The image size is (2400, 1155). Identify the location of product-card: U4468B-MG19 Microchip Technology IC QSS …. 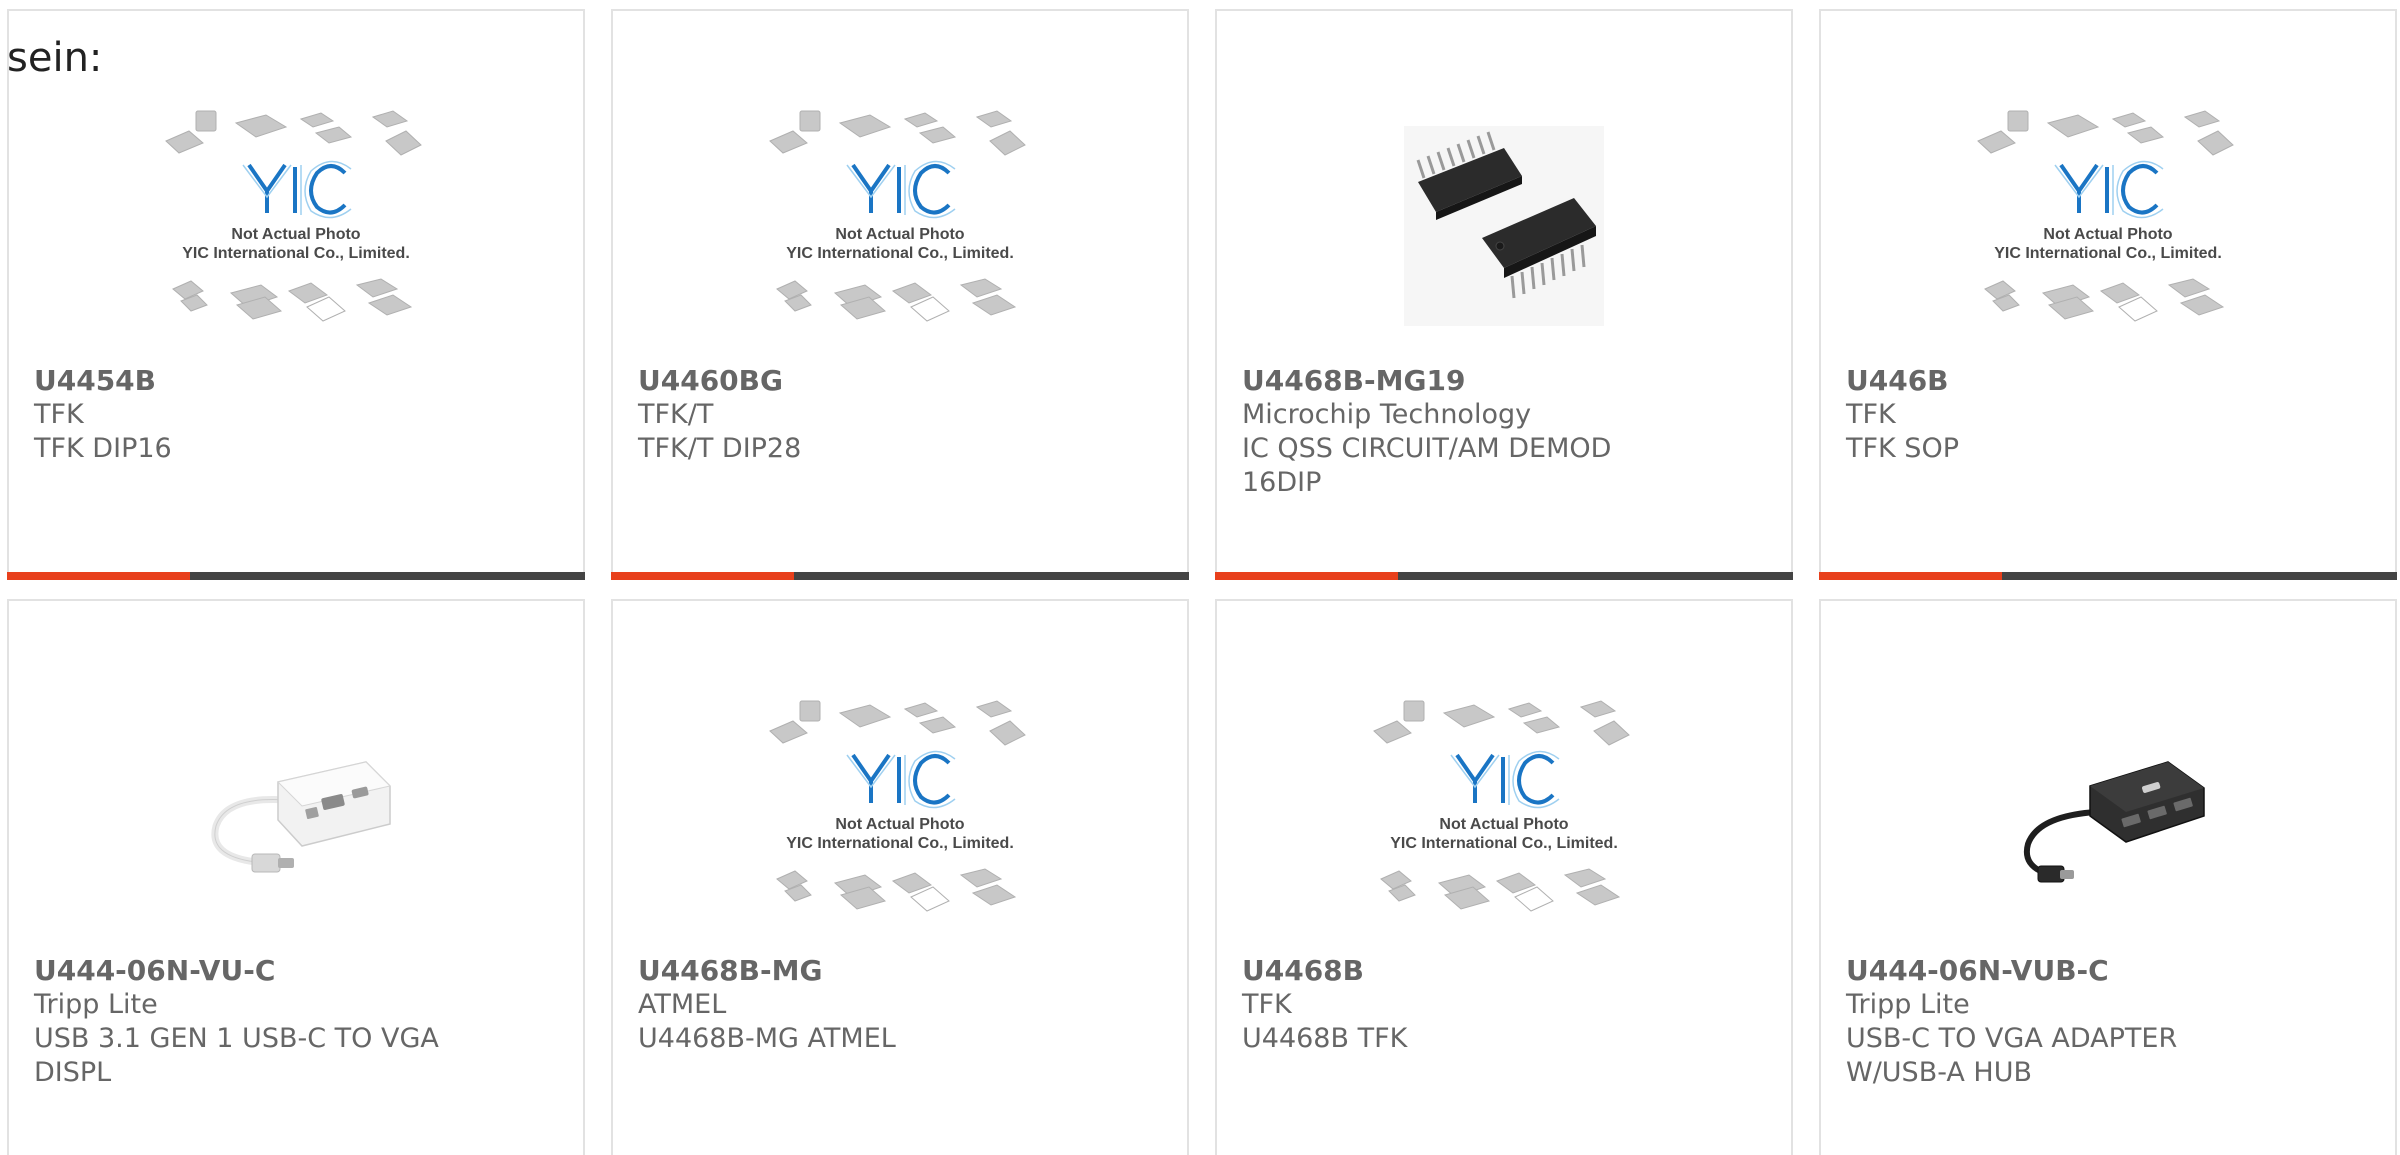
(1504, 294).